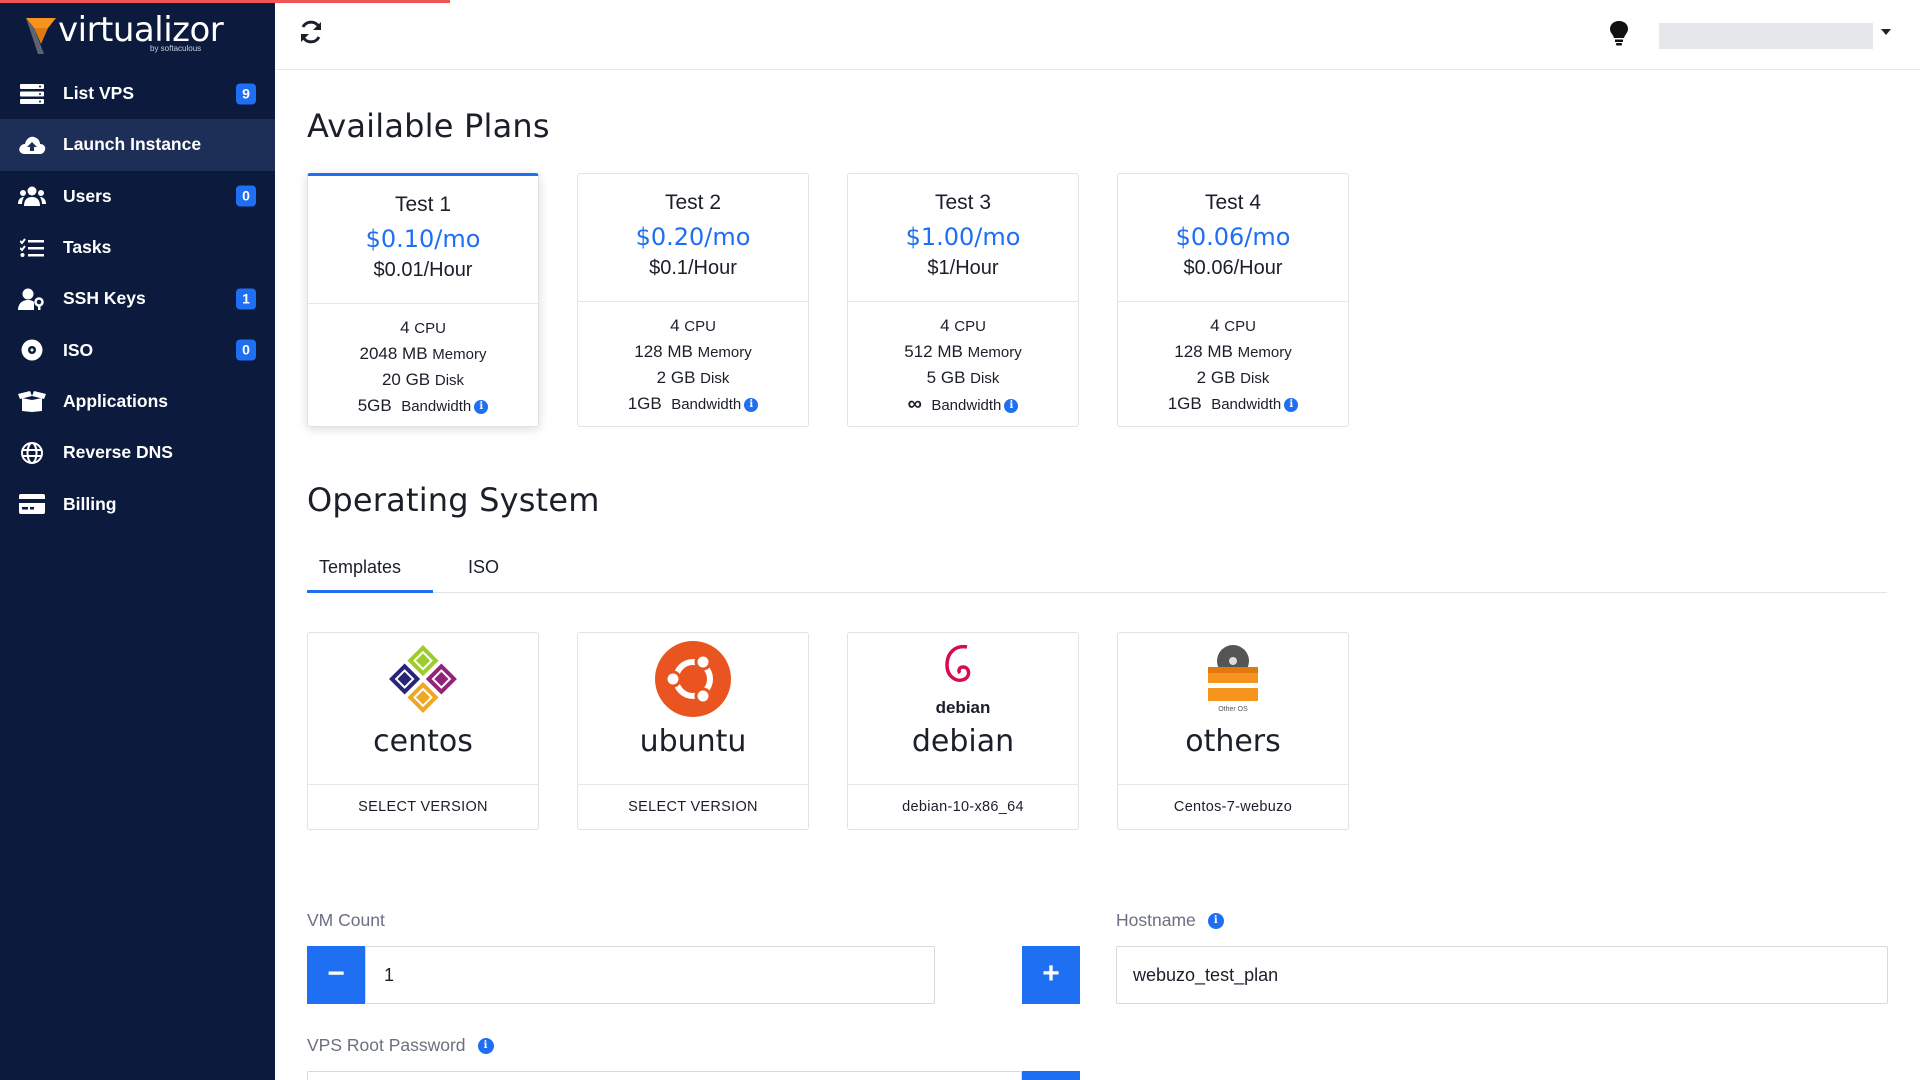 The height and width of the screenshot is (1080, 1920). I want to click on refresh-icon, so click(311, 32).